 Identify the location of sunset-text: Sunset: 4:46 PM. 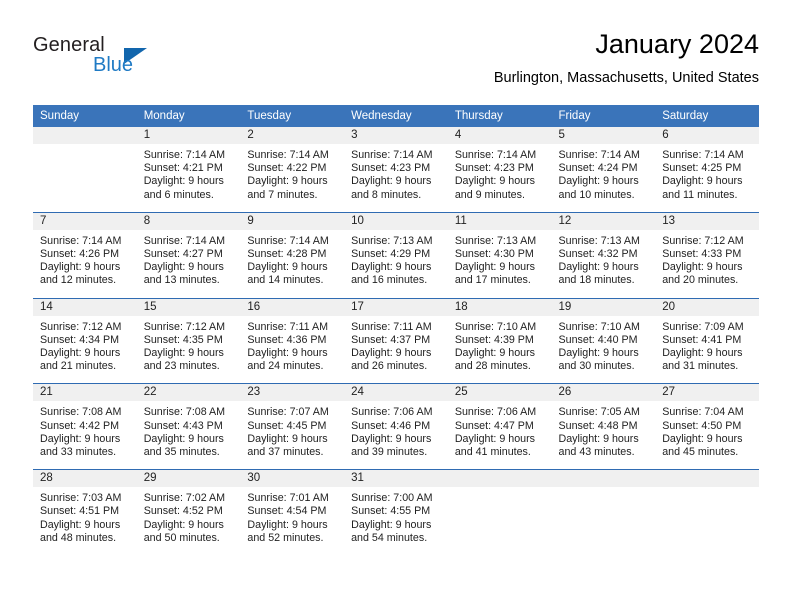
(391, 425).